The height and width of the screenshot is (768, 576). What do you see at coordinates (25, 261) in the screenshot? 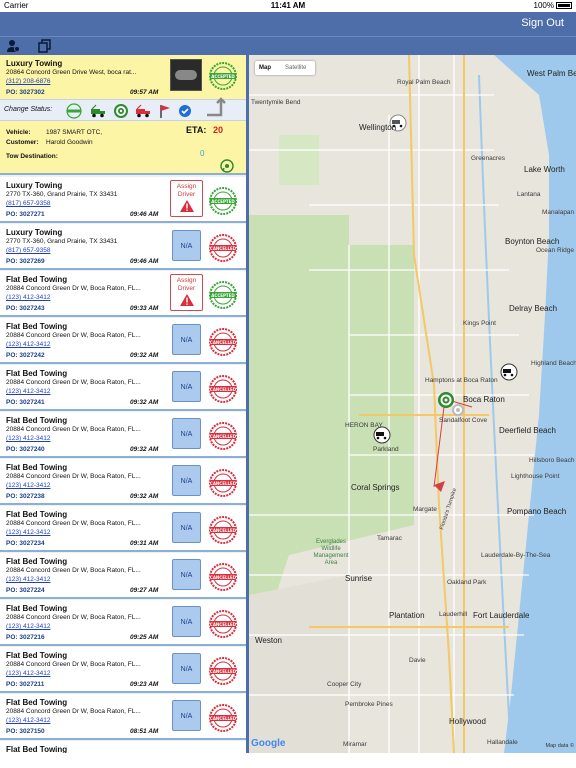
I see `job-po: PO: 3027269` at bounding box center [25, 261].